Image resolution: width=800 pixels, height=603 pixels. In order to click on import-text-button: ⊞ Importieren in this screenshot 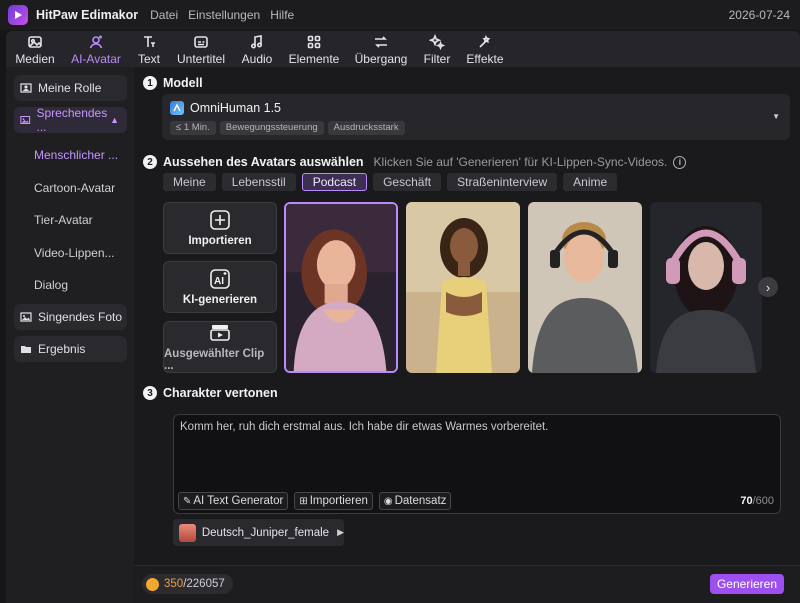, I will do `click(333, 501)`.